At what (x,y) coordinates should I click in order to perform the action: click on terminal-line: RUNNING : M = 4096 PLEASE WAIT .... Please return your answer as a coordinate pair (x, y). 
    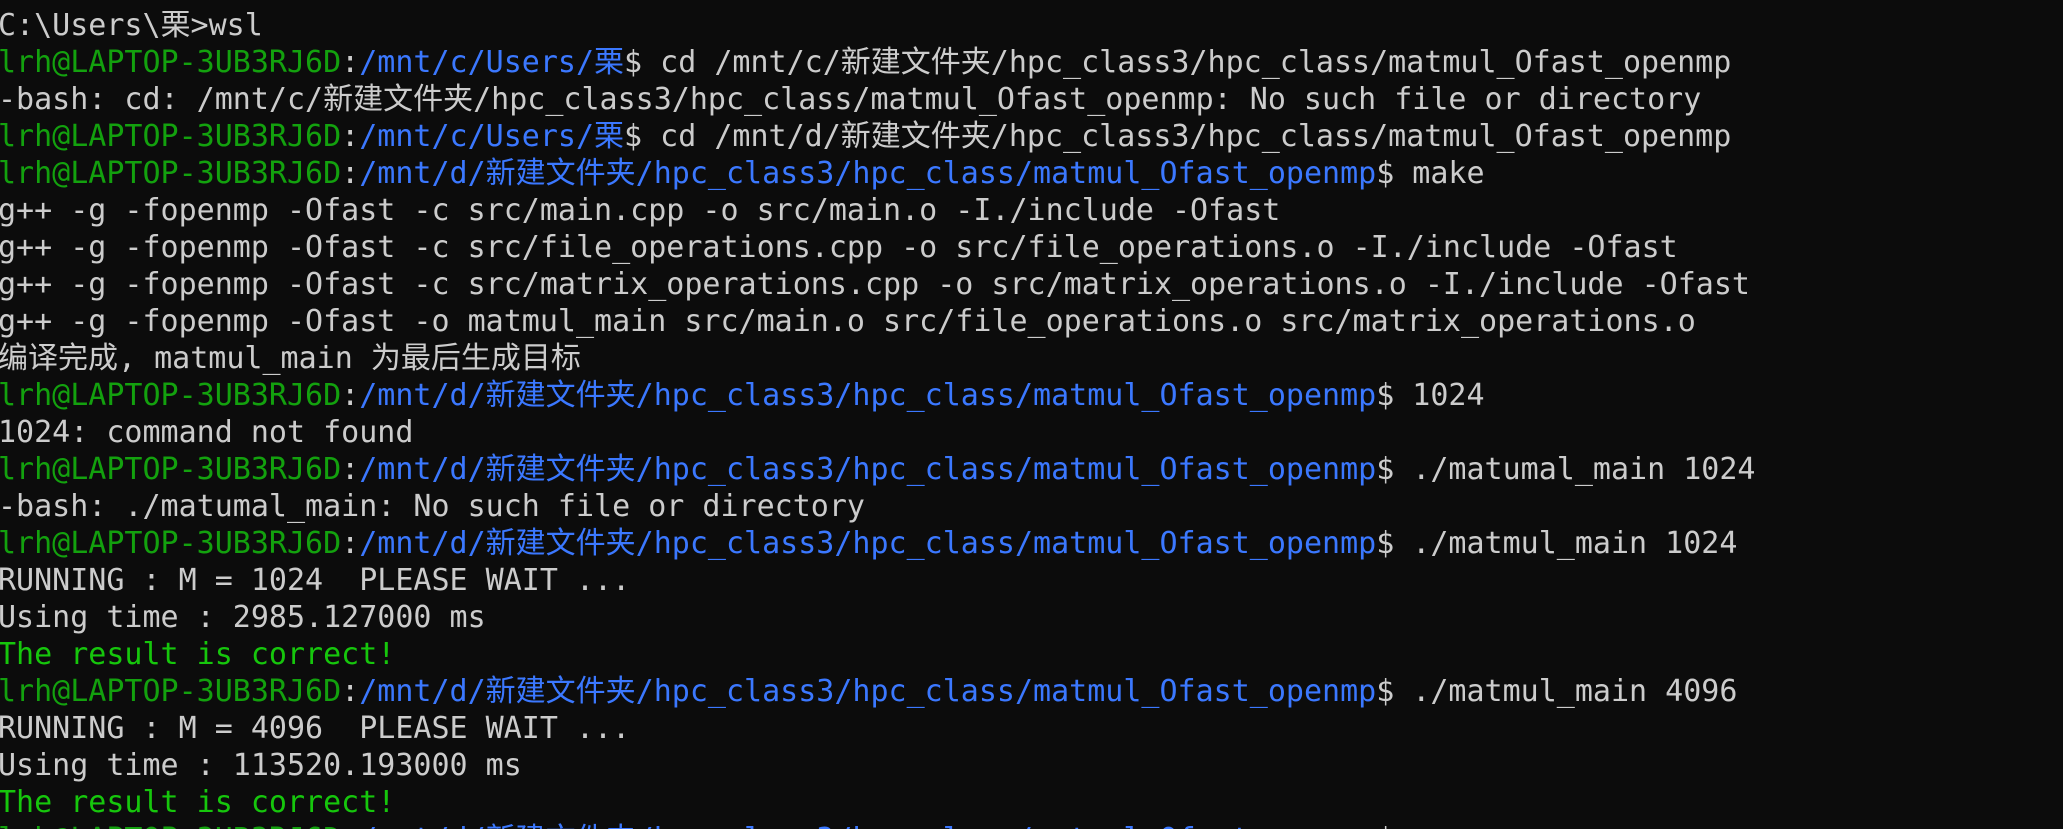
    Looking at the image, I should click on (1031, 728).